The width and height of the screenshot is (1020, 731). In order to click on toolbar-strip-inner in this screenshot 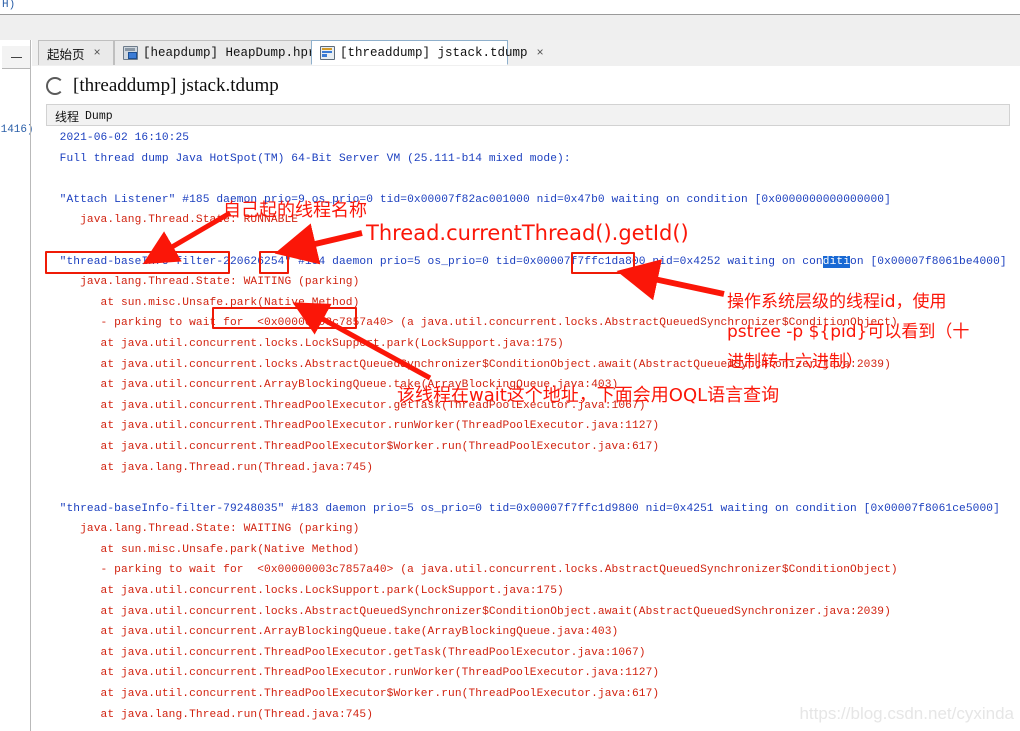, I will do `click(510, 28)`.